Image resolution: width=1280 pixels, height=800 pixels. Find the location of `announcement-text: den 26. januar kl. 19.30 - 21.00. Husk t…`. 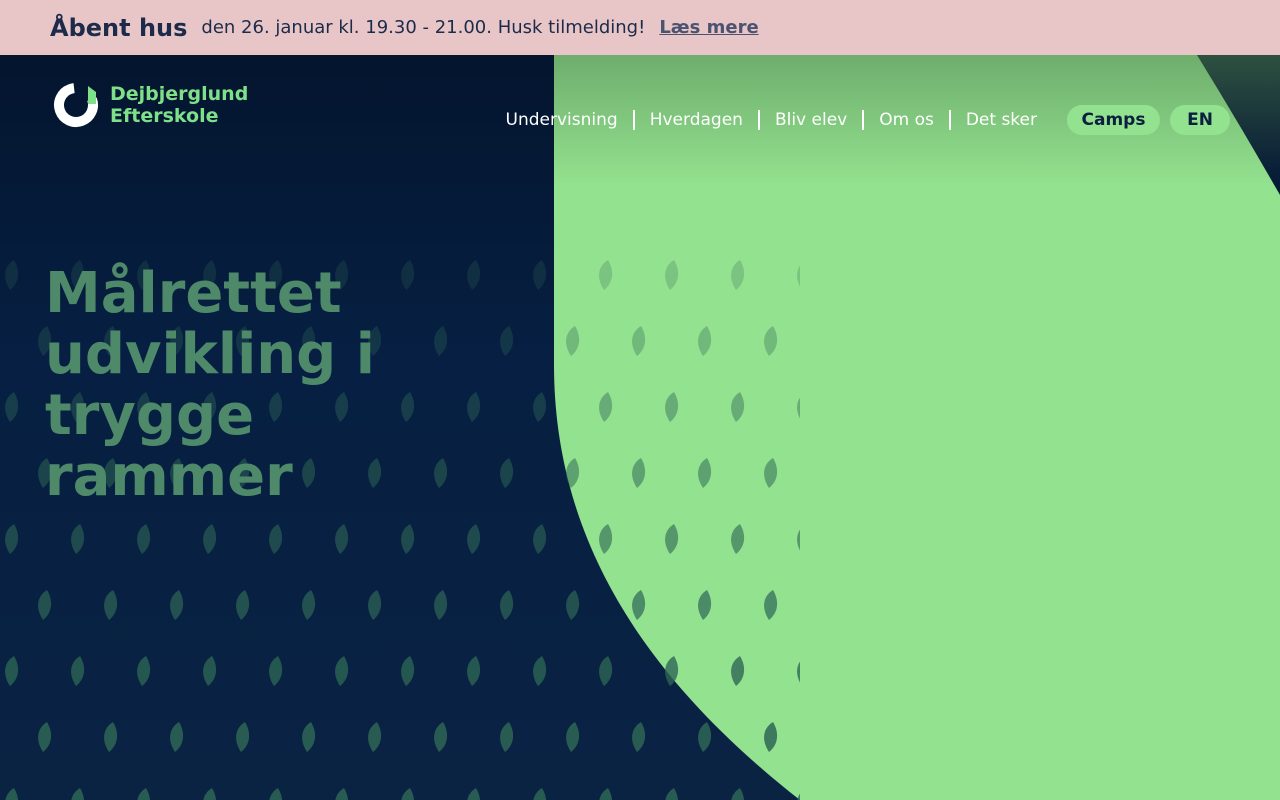

announcement-text: den 26. januar kl. 19.30 - 21.00. Husk t… is located at coordinates (423, 27).